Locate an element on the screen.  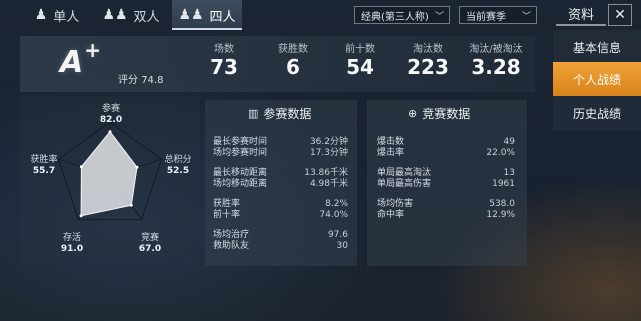
side-item-personal-record: 个人战绩 is located at coordinates (597, 79).